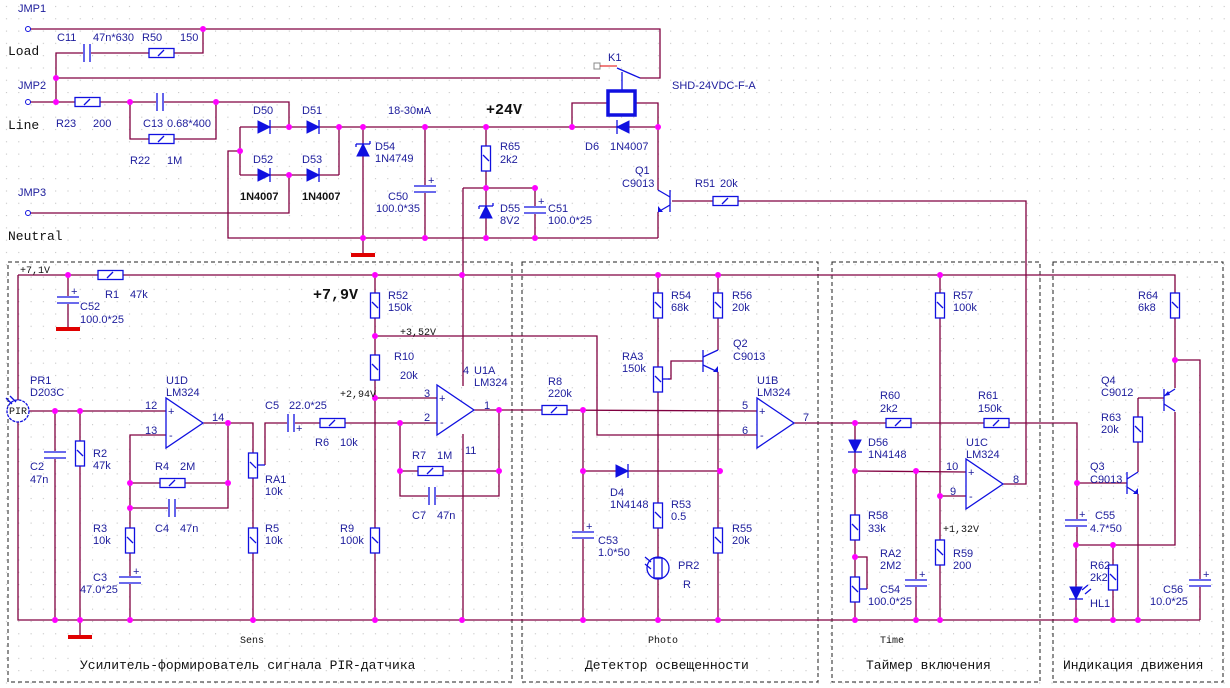 The image size is (1230, 688). What do you see at coordinates (153, 124) in the screenshot?
I see `c13-ref-label: C13` at bounding box center [153, 124].